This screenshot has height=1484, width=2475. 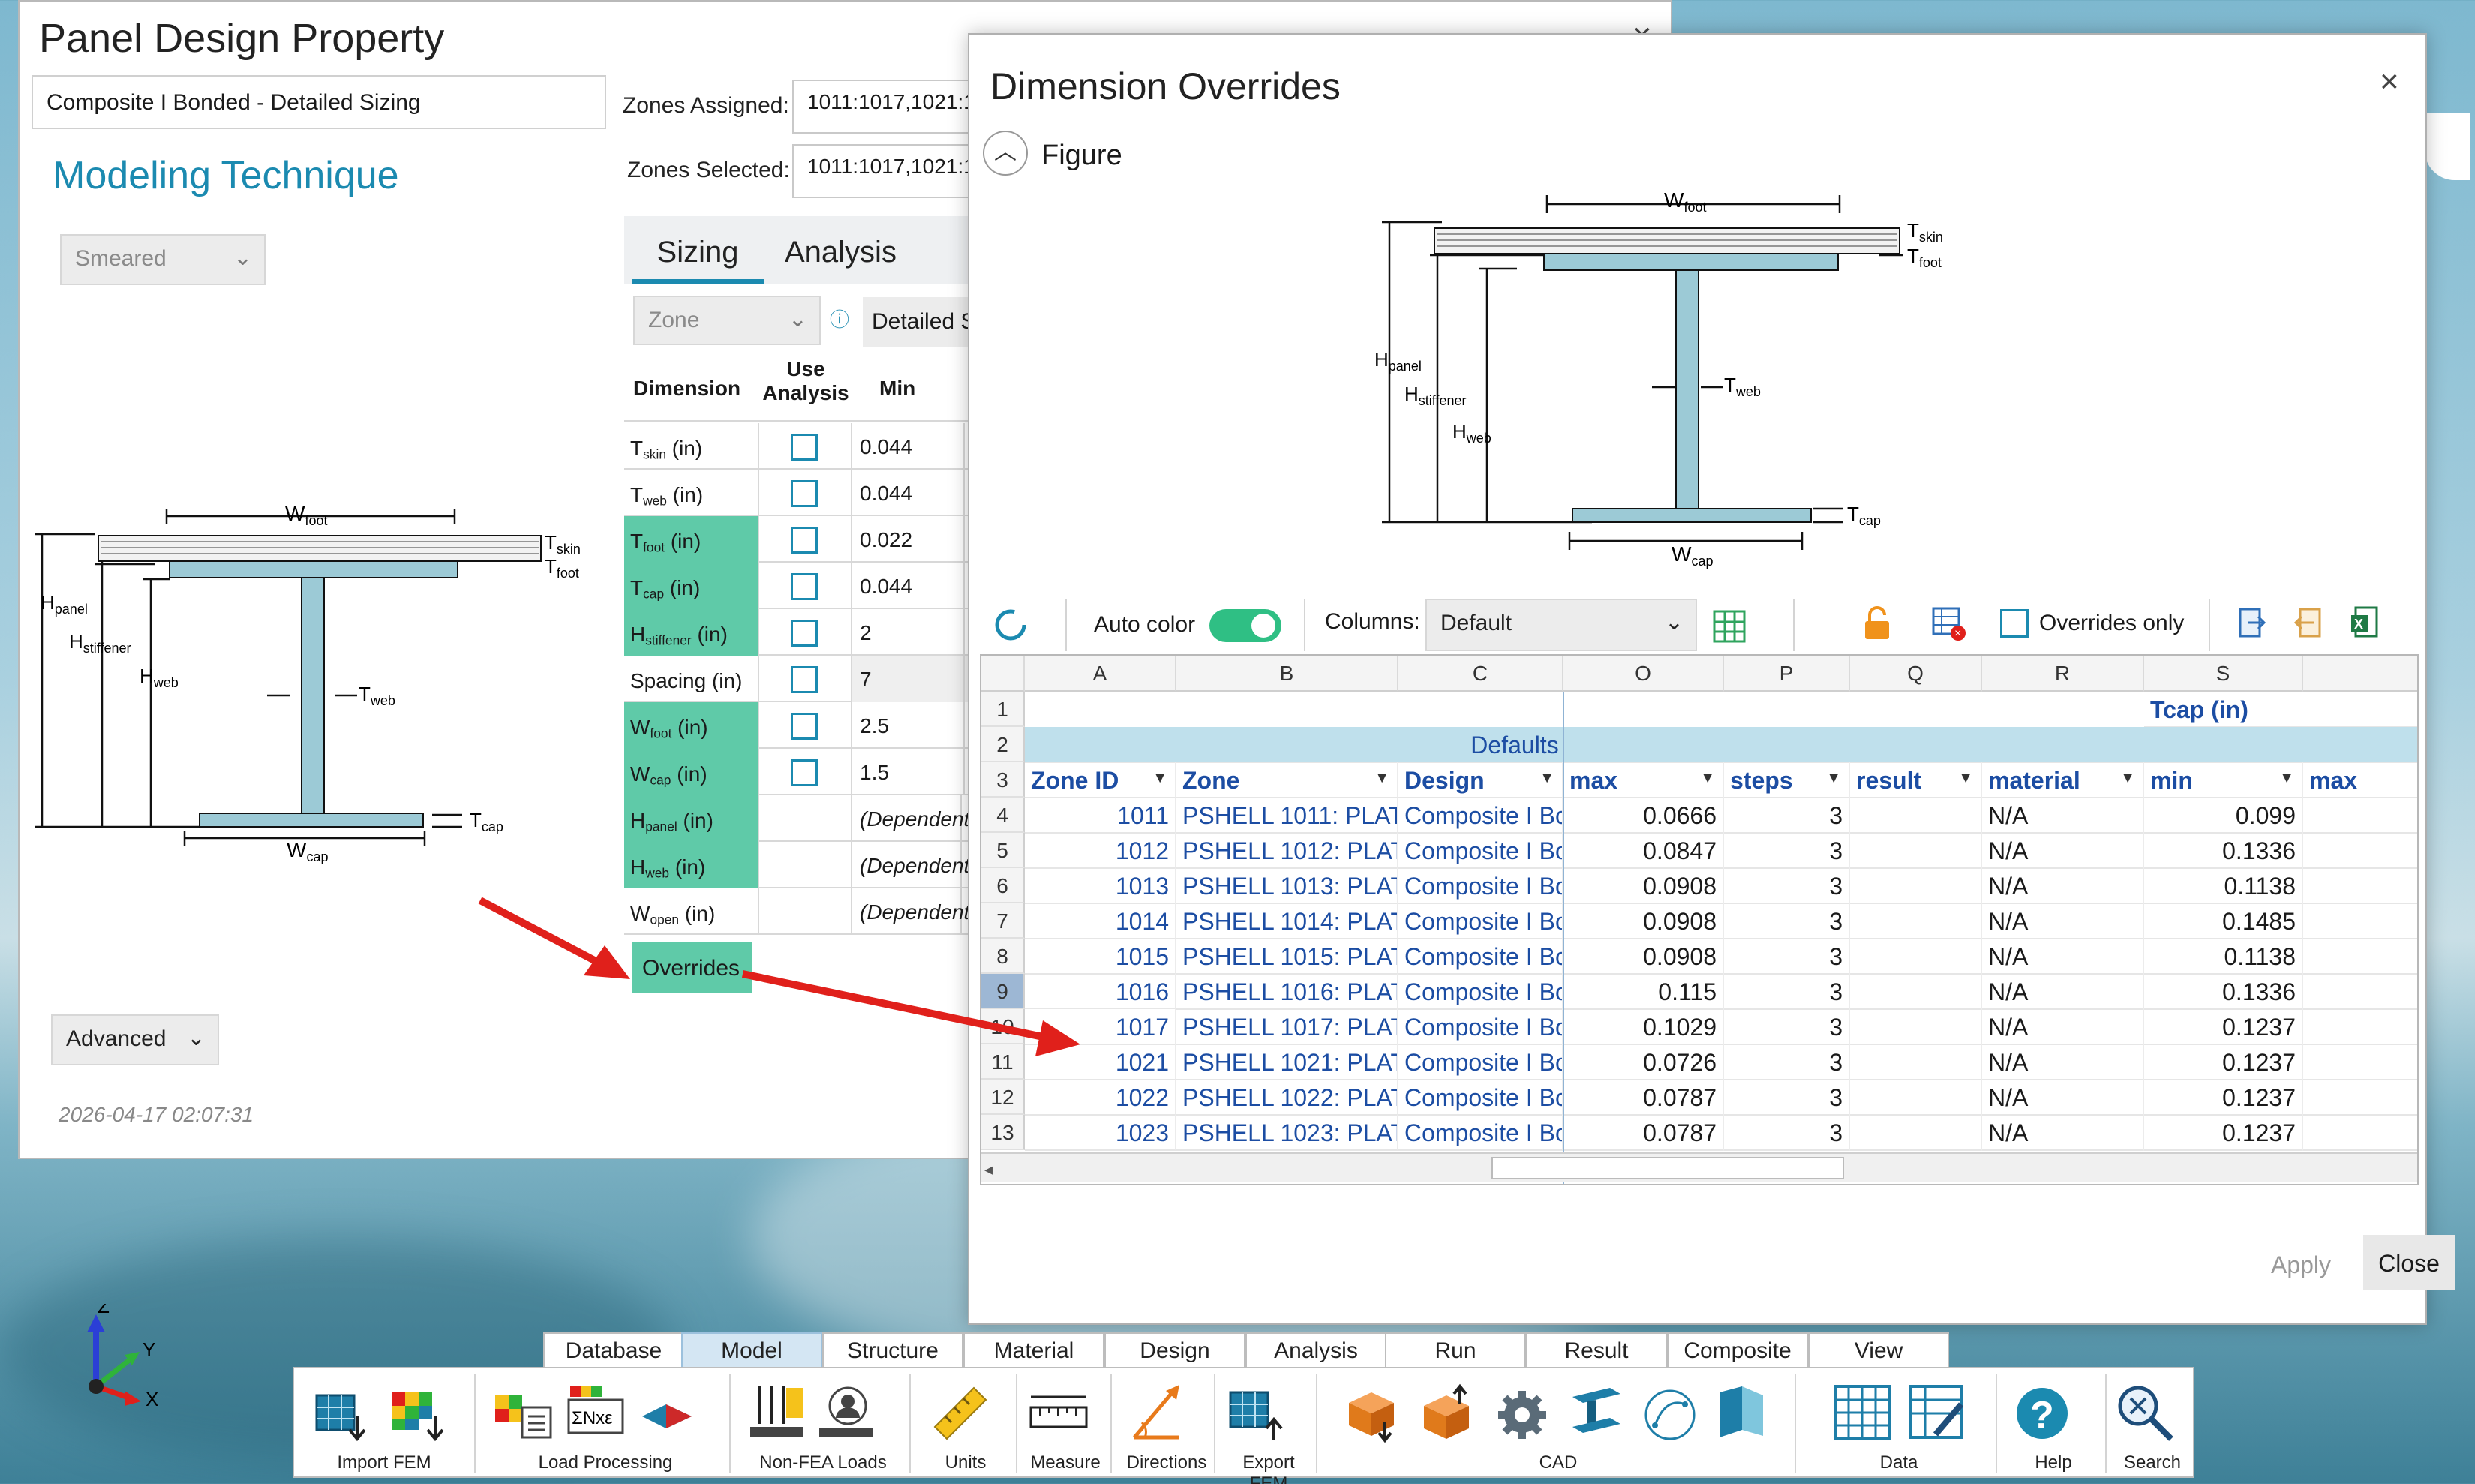 I want to click on grid-cell: 1015, so click(x=1100, y=957).